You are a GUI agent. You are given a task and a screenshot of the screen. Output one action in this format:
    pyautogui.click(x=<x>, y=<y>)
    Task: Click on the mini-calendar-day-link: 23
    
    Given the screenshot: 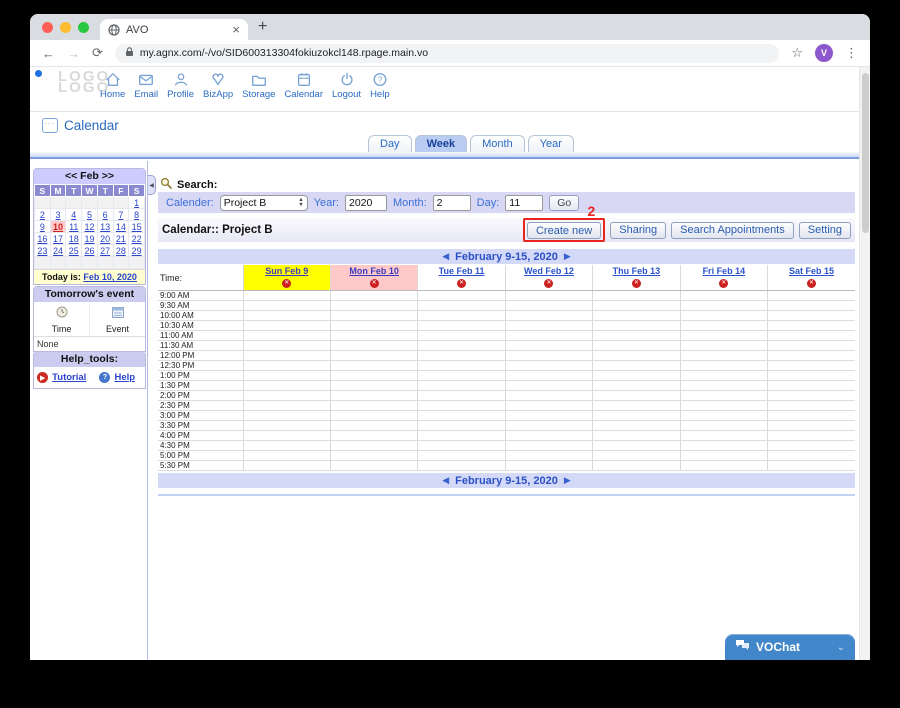 What is the action you would take?
    pyautogui.click(x=42, y=251)
    